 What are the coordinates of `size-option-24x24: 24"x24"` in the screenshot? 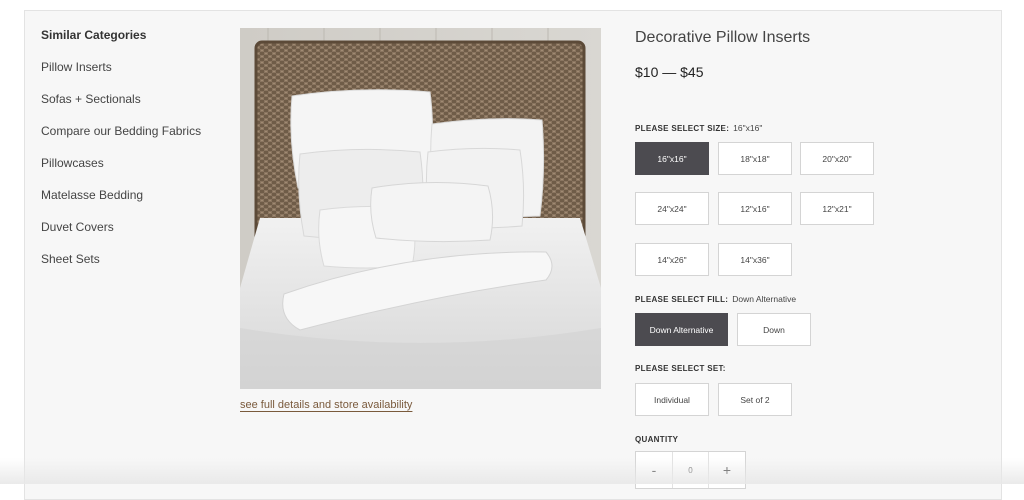 It's located at (672, 208).